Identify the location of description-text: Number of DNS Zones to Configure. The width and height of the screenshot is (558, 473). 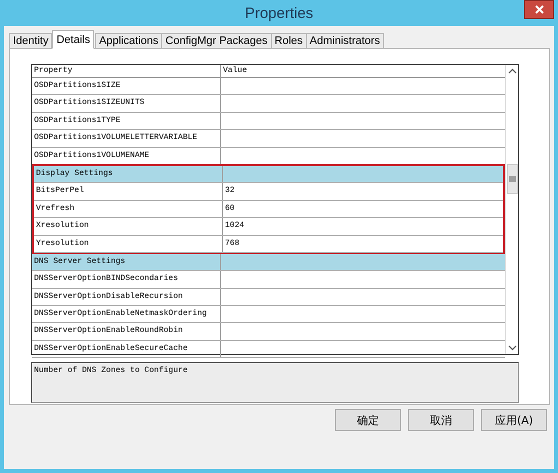
(111, 370).